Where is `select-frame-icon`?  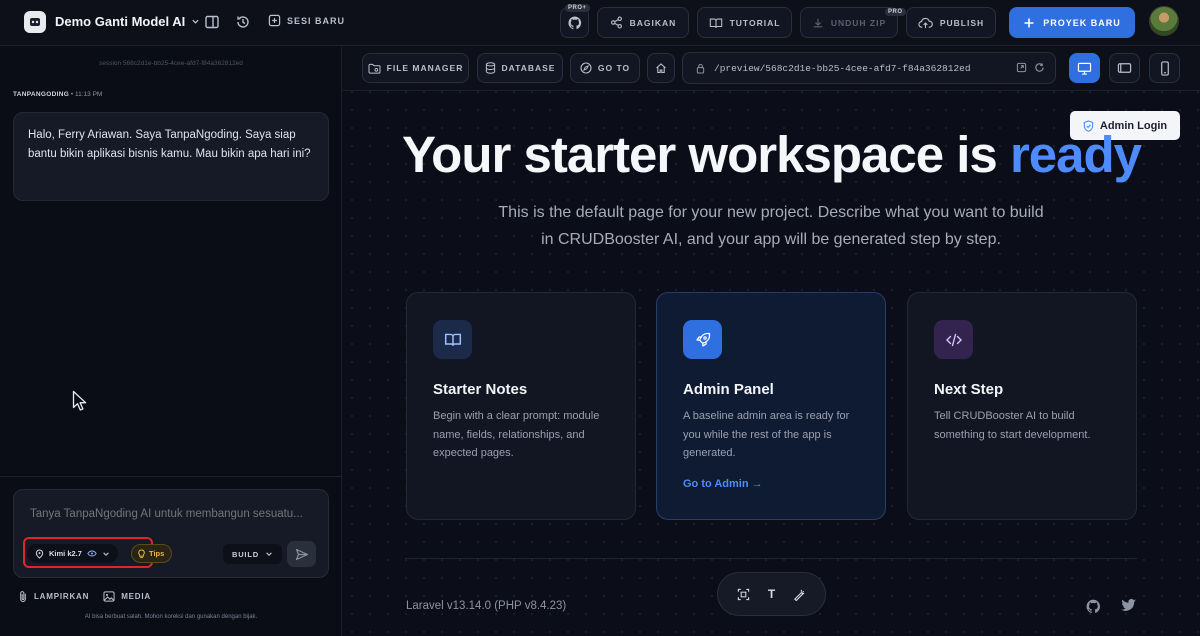
select-frame-icon is located at coordinates (743, 594).